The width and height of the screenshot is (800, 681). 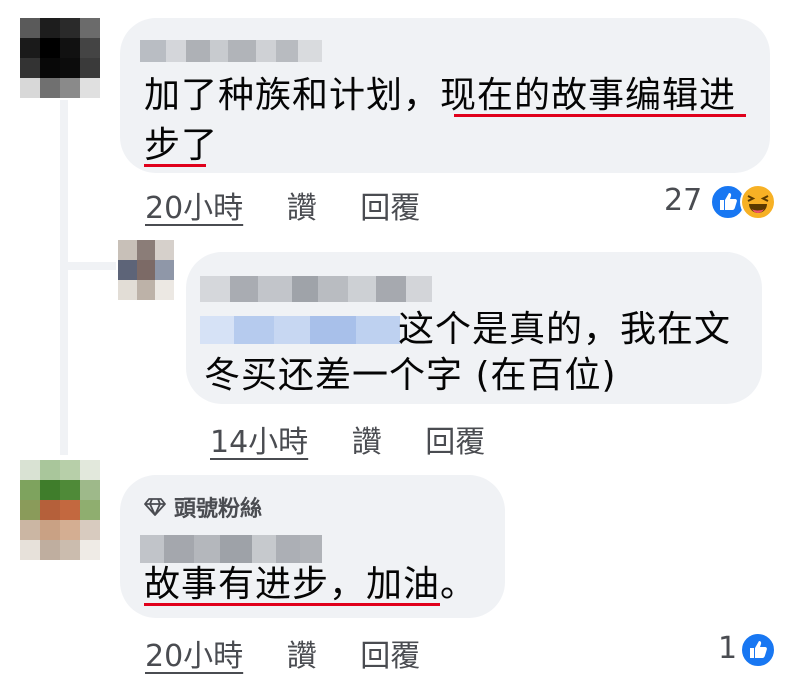 What do you see at coordinates (181, 145) in the screenshot?
I see `comment-text: 步了` at bounding box center [181, 145].